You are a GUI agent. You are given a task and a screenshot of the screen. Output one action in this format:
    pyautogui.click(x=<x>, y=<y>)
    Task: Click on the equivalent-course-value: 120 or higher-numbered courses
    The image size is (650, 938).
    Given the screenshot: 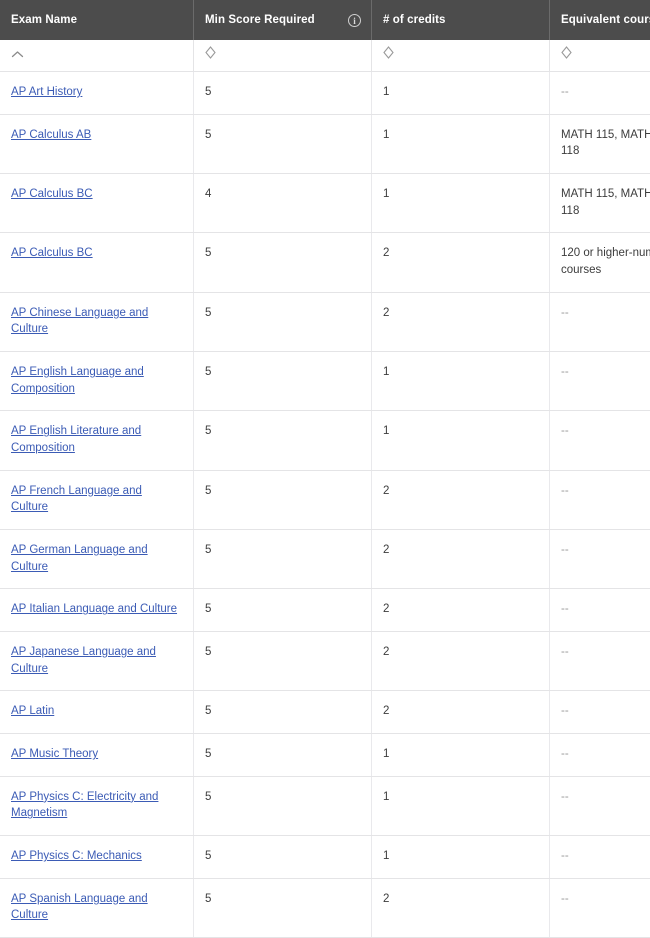 What is the action you would take?
    pyautogui.click(x=605, y=261)
    